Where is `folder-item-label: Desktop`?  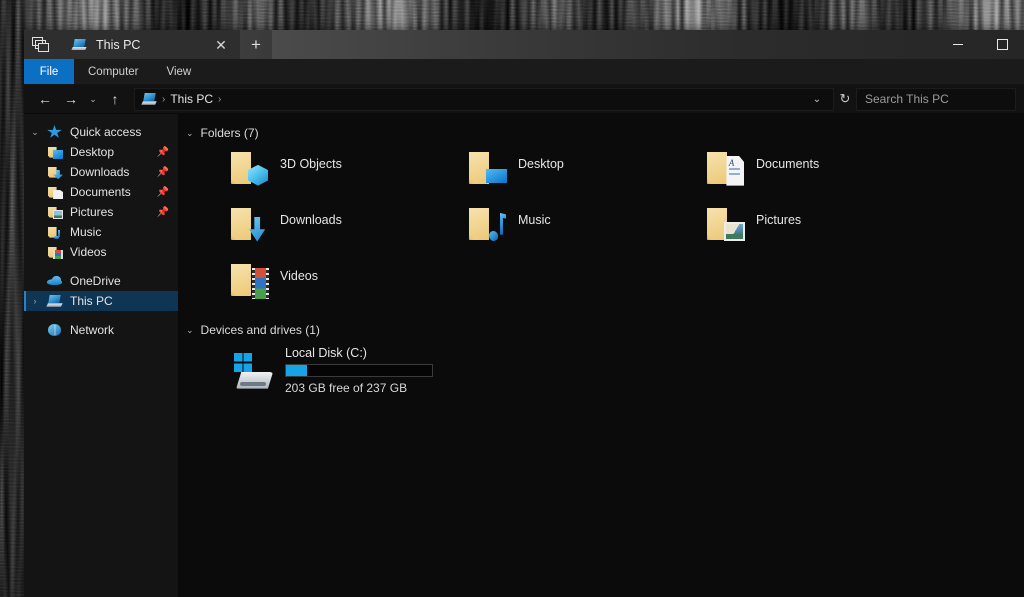 folder-item-label: Desktop is located at coordinates (541, 164).